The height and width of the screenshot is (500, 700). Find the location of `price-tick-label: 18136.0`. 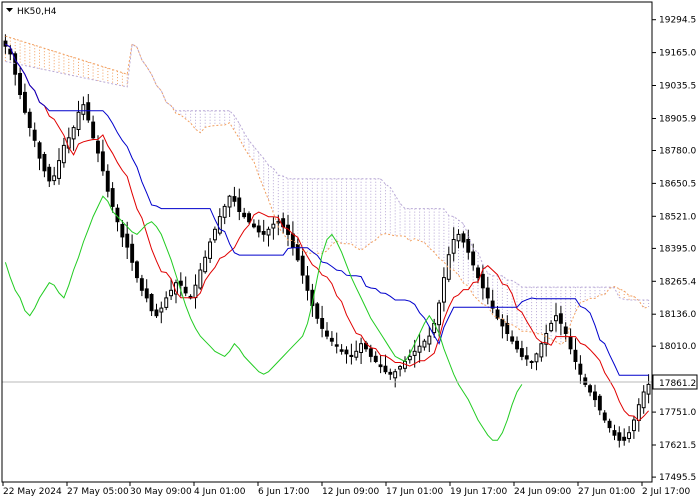

price-tick-label: 18136.0 is located at coordinates (677, 315).